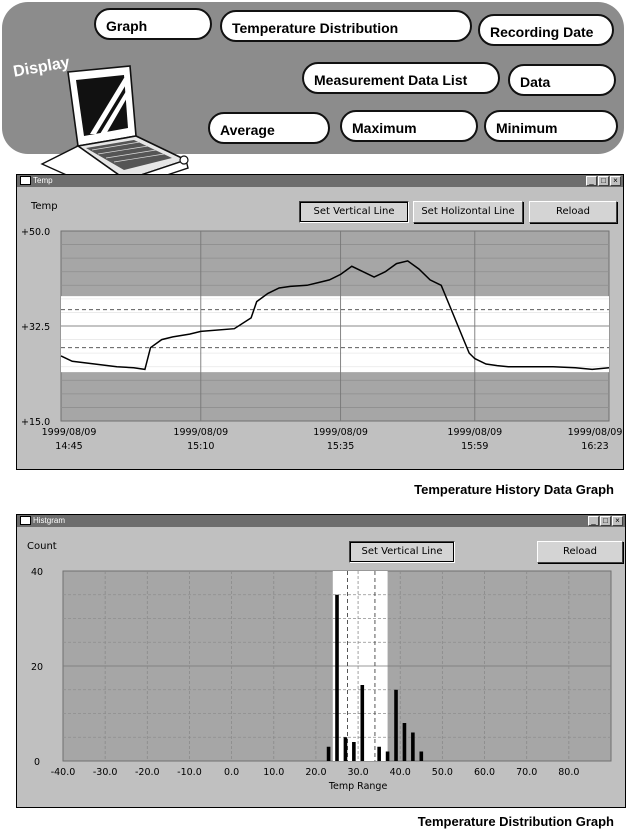 This screenshot has height=834, width=628. I want to click on y-axis-label: Temp, so click(44, 206).